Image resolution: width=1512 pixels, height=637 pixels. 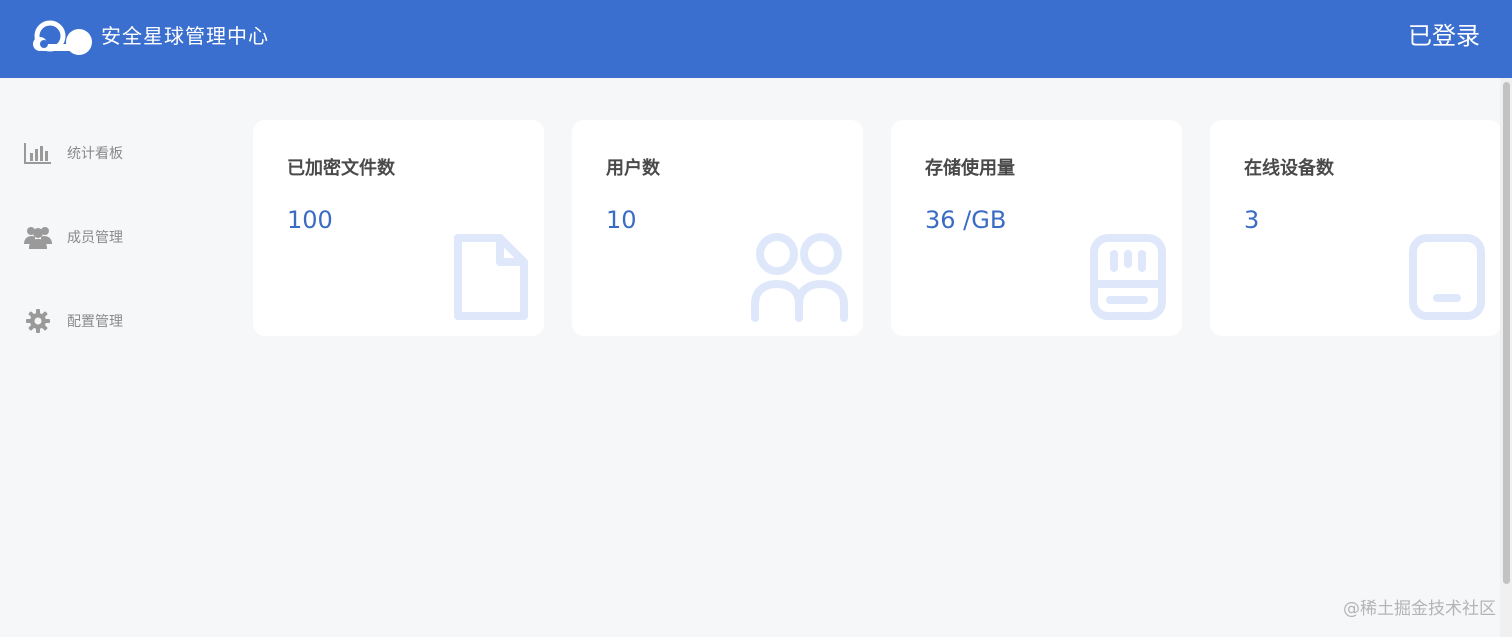 What do you see at coordinates (1252, 220) in the screenshot?
I see `card-value: 3` at bounding box center [1252, 220].